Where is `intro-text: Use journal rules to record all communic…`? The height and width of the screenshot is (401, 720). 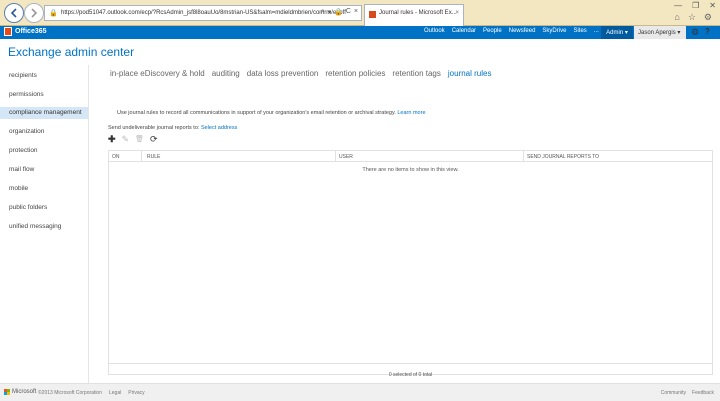 intro-text: Use journal rules to record all communic… is located at coordinates (271, 113).